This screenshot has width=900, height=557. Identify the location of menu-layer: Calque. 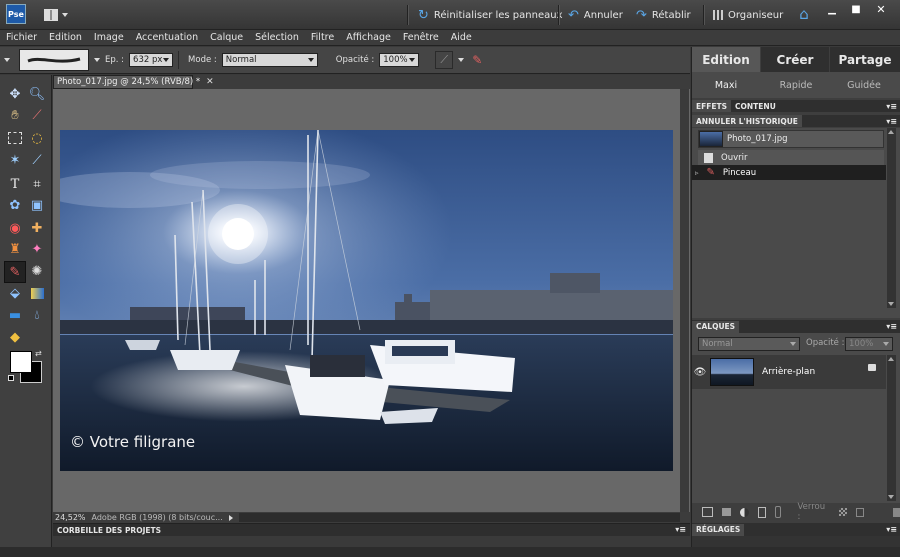
(226, 37).